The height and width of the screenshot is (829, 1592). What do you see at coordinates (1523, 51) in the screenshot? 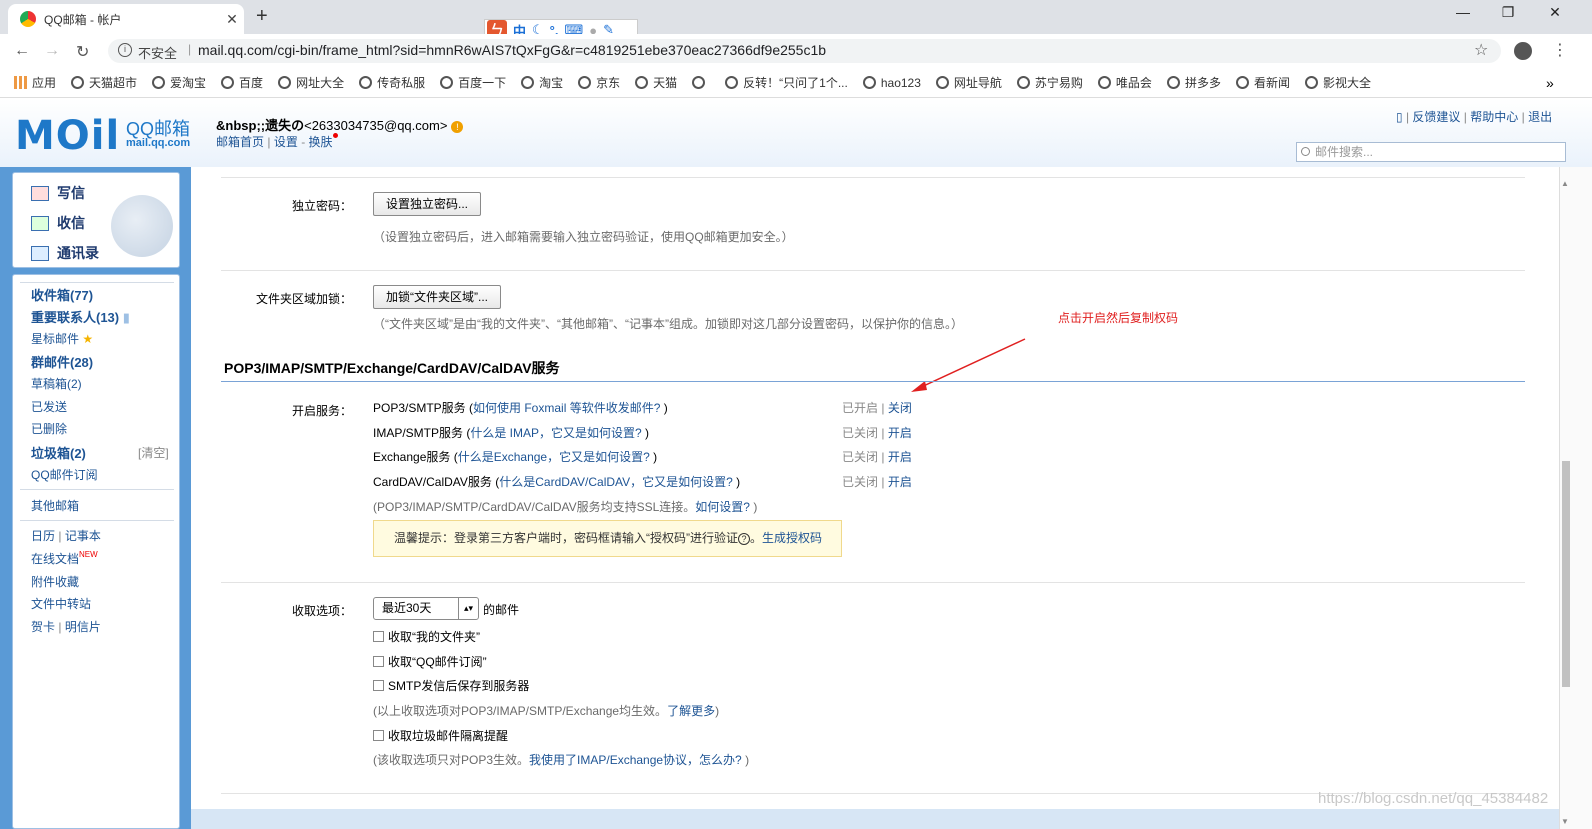
I see `profile-avatar-icon` at bounding box center [1523, 51].